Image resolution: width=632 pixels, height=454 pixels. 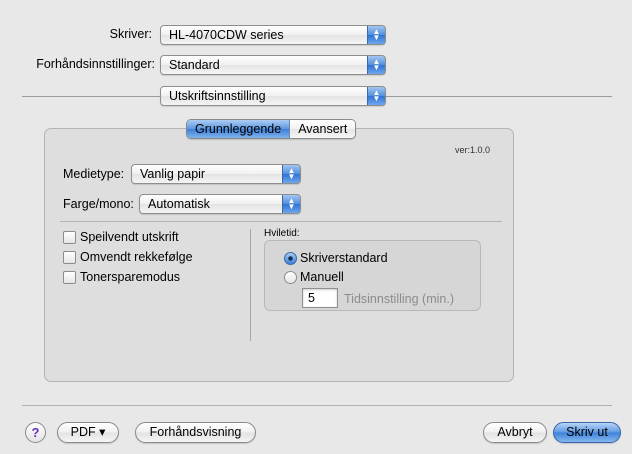 What do you see at coordinates (35, 432) in the screenshot?
I see `help-icon: ?` at bounding box center [35, 432].